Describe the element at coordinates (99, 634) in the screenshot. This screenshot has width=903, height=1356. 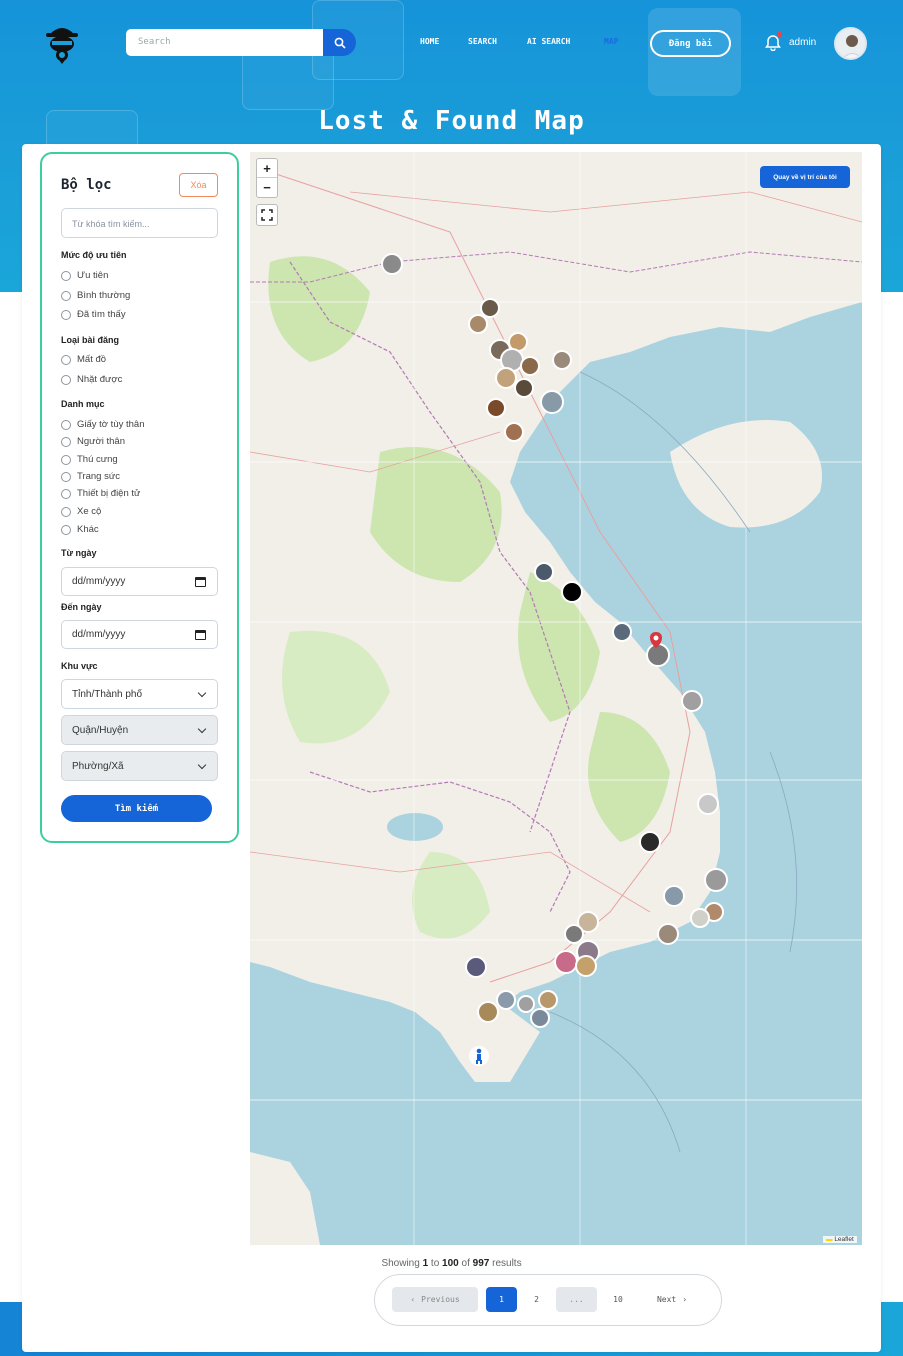
I see `to-date-value: dd/mm/yyyy` at that location.